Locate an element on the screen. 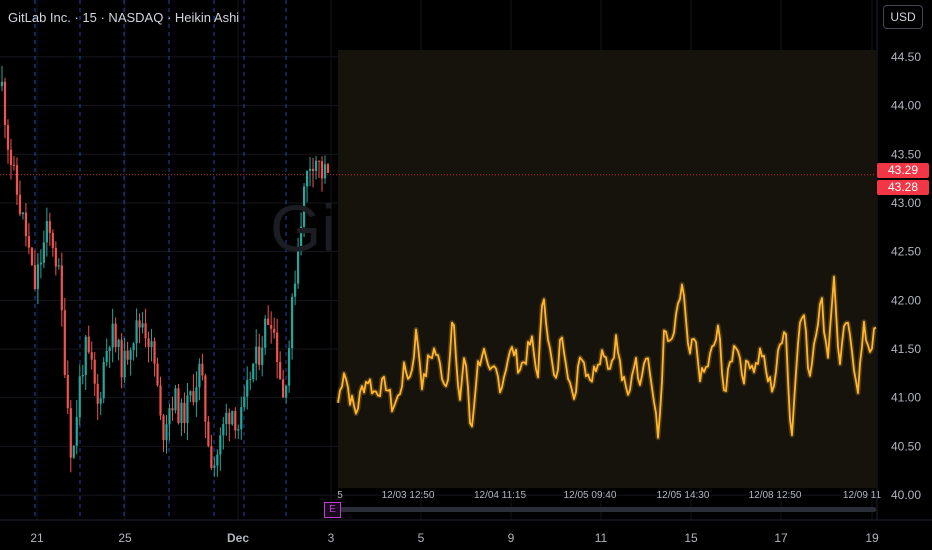  overlay-x-tick-label: 12/05 14:30 is located at coordinates (683, 495).